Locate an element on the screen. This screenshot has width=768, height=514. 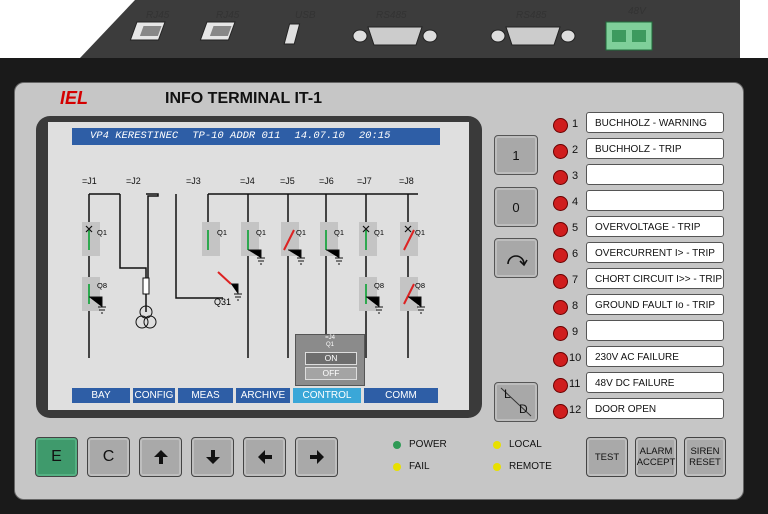
port-label-rj45-2: RJ45 is located at coordinates (228, 15).